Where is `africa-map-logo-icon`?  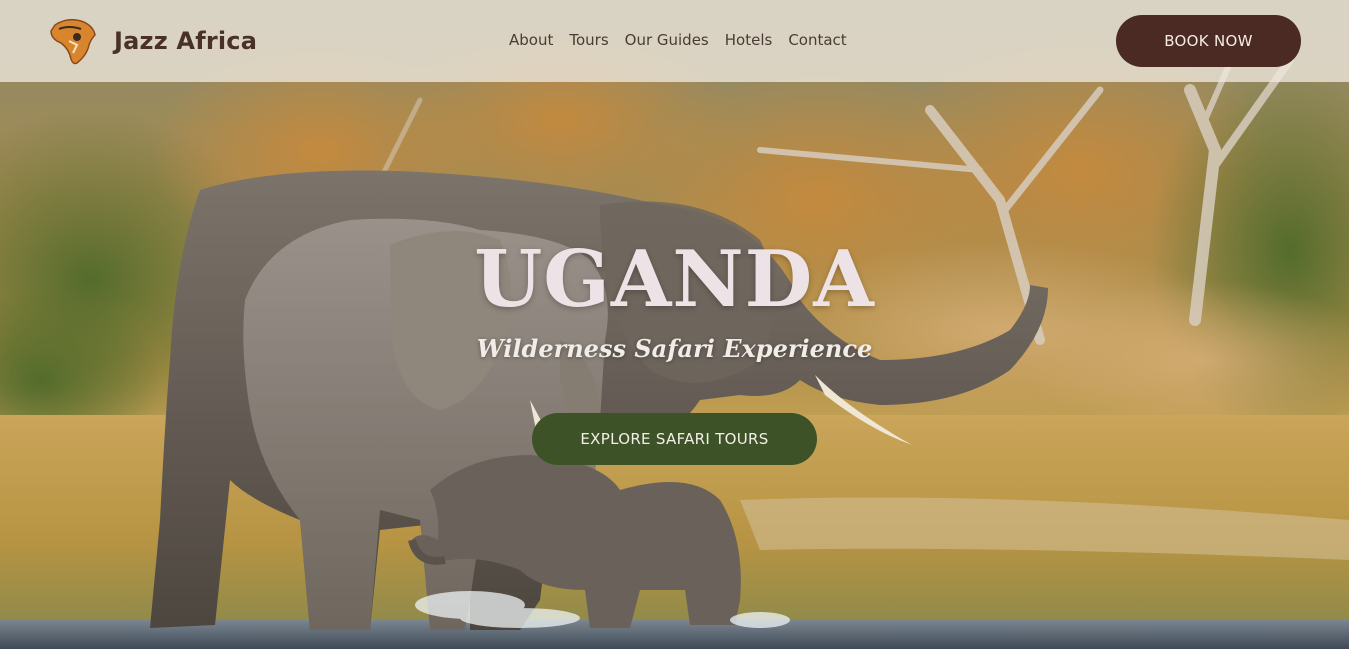 africa-map-logo-icon is located at coordinates (73, 41).